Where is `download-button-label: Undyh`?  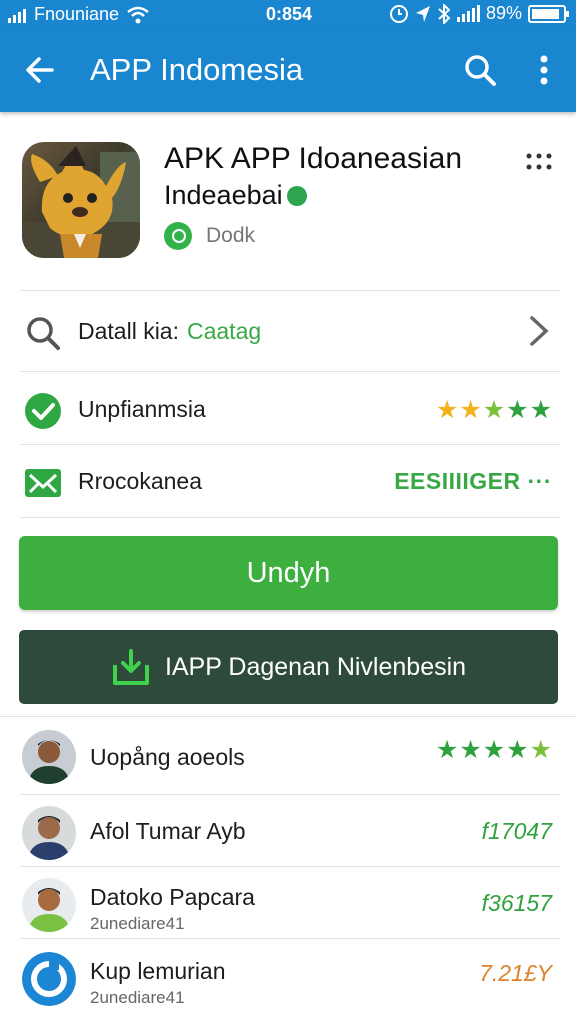
download-button-label: Undyh is located at coordinates (288, 572).